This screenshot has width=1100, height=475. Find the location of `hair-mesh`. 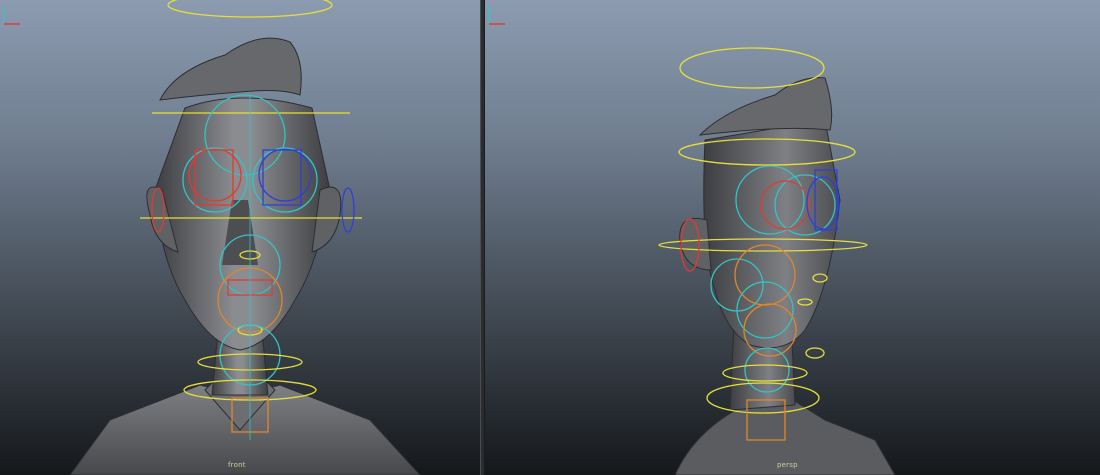

hair-mesh is located at coordinates (230, 69).